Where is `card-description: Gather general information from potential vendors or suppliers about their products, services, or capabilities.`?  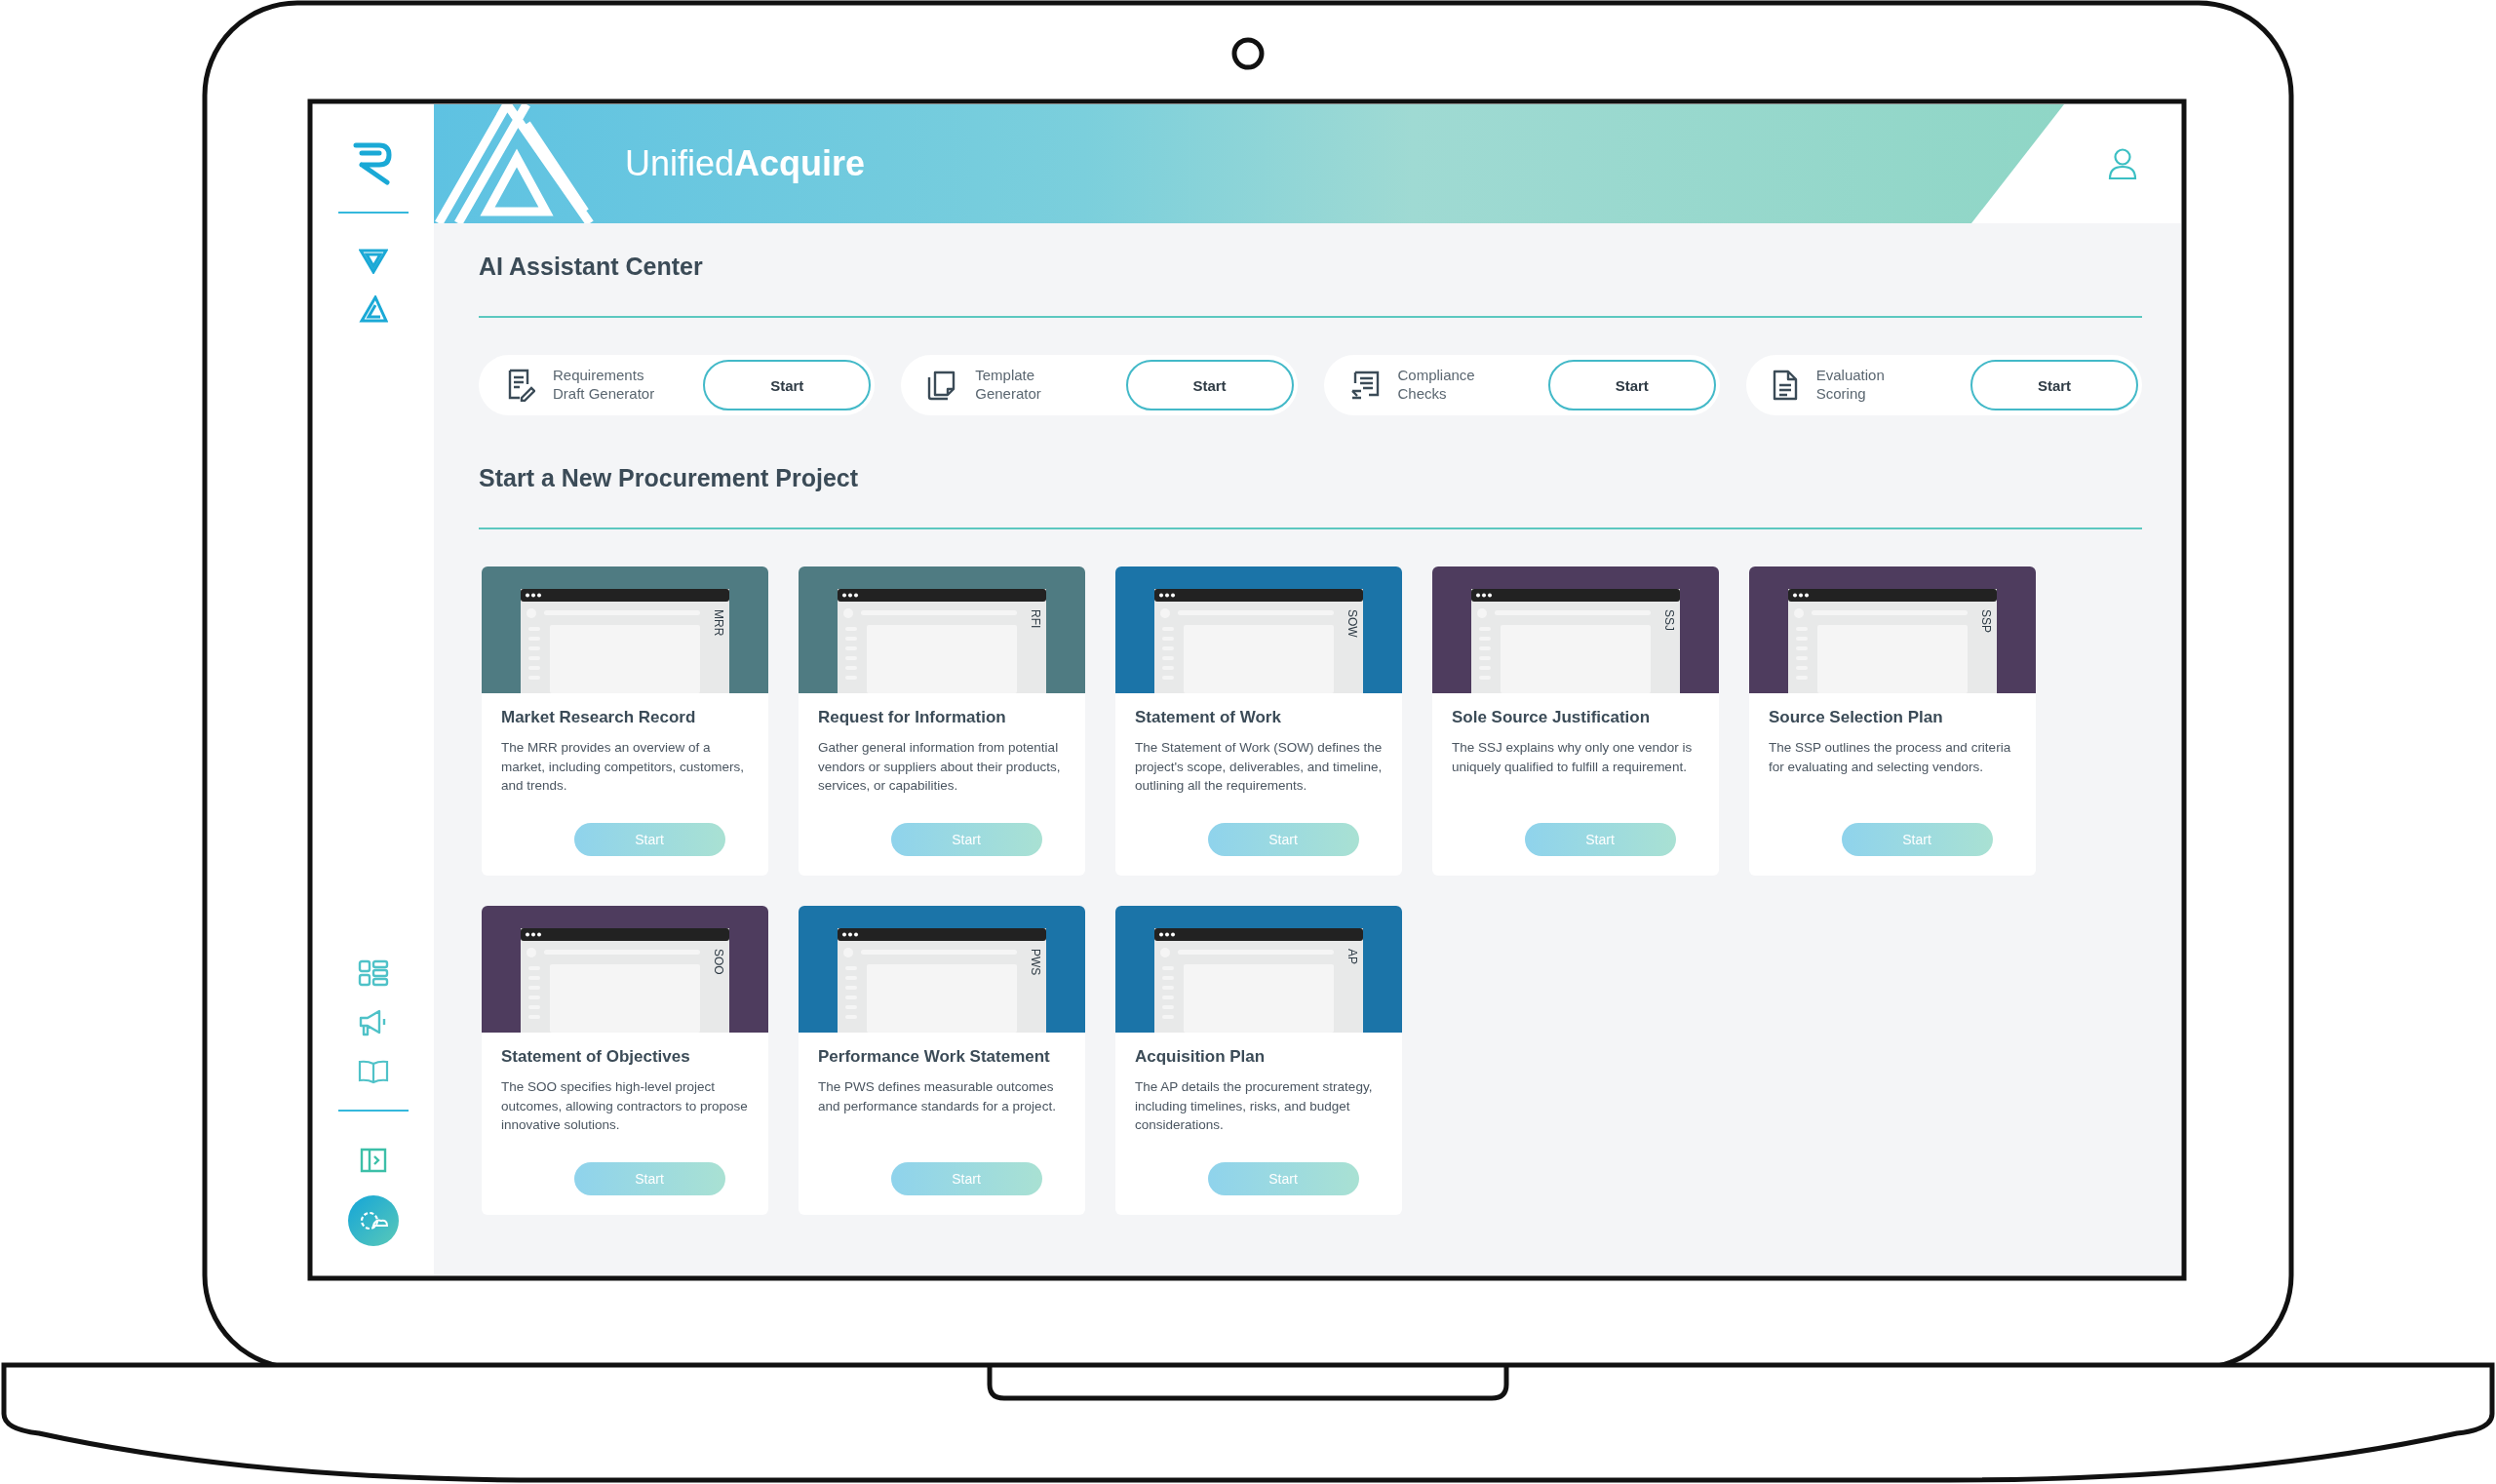 card-description: Gather general information from potential vendors or suppliers about their products, services, or capabilities. is located at coordinates (940, 767).